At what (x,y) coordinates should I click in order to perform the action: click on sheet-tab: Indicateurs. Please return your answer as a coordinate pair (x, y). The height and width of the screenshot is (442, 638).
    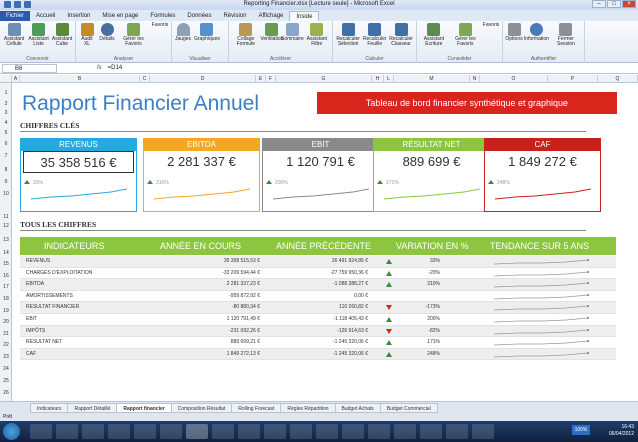
    Looking at the image, I should click on (49, 407).